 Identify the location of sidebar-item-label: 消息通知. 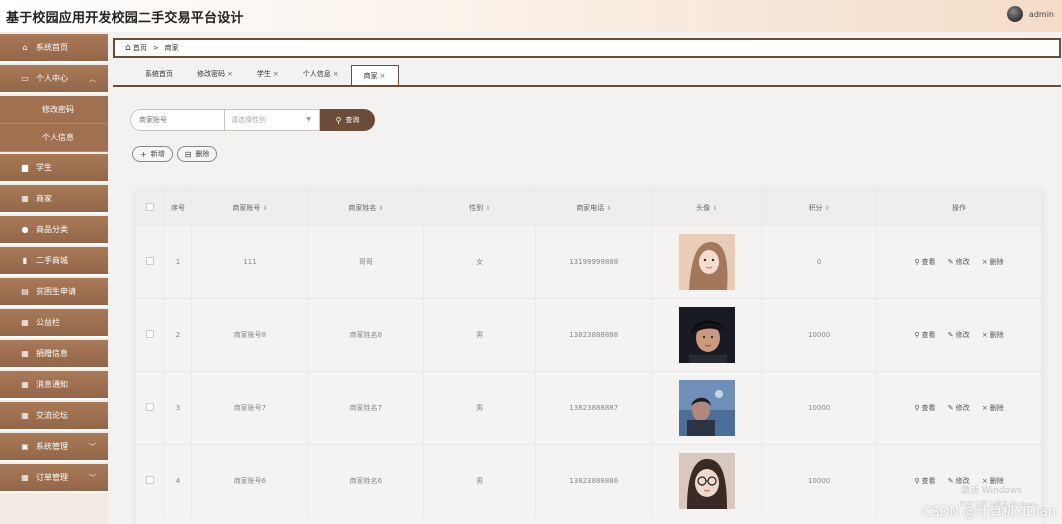
(52, 384).